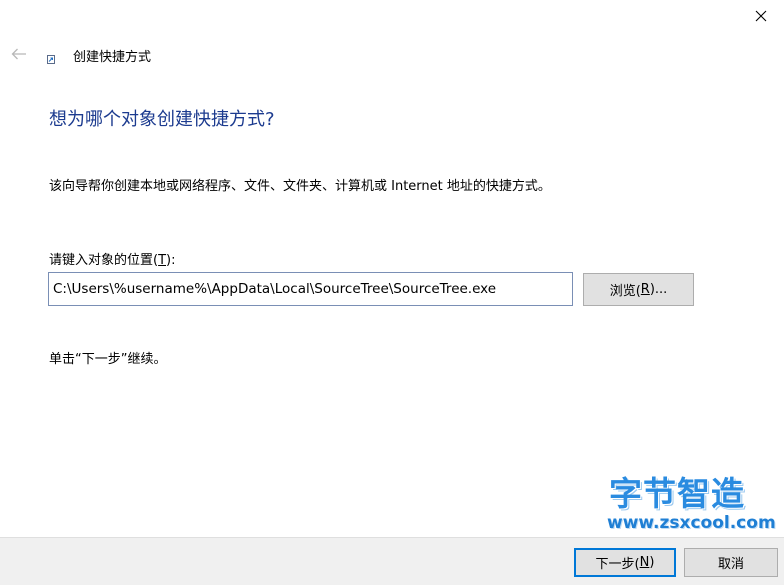 This screenshot has width=784, height=585. I want to click on close-icon, so click(761, 16).